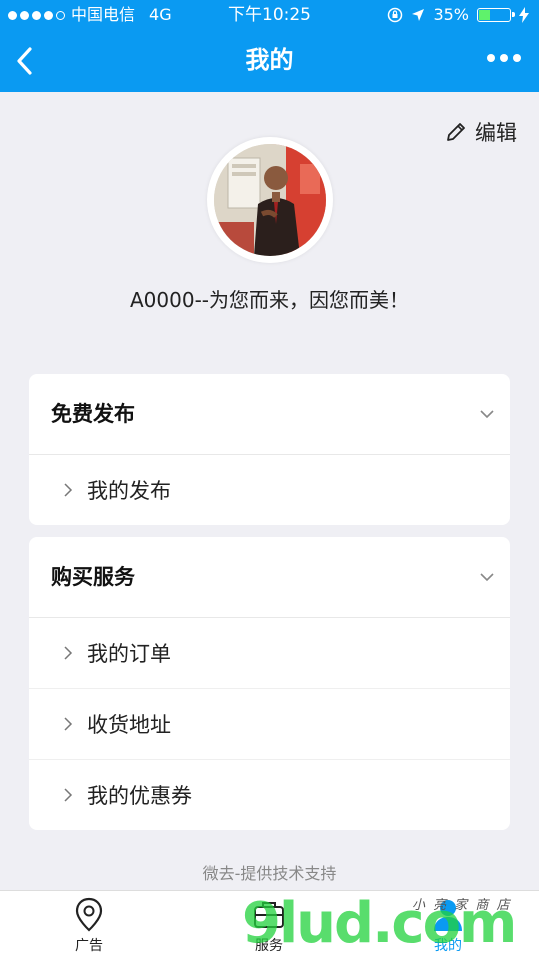 This screenshot has height=961, width=539. I want to click on site-watermark: 9lud.com 小 亮 家 商 店, so click(387, 924).